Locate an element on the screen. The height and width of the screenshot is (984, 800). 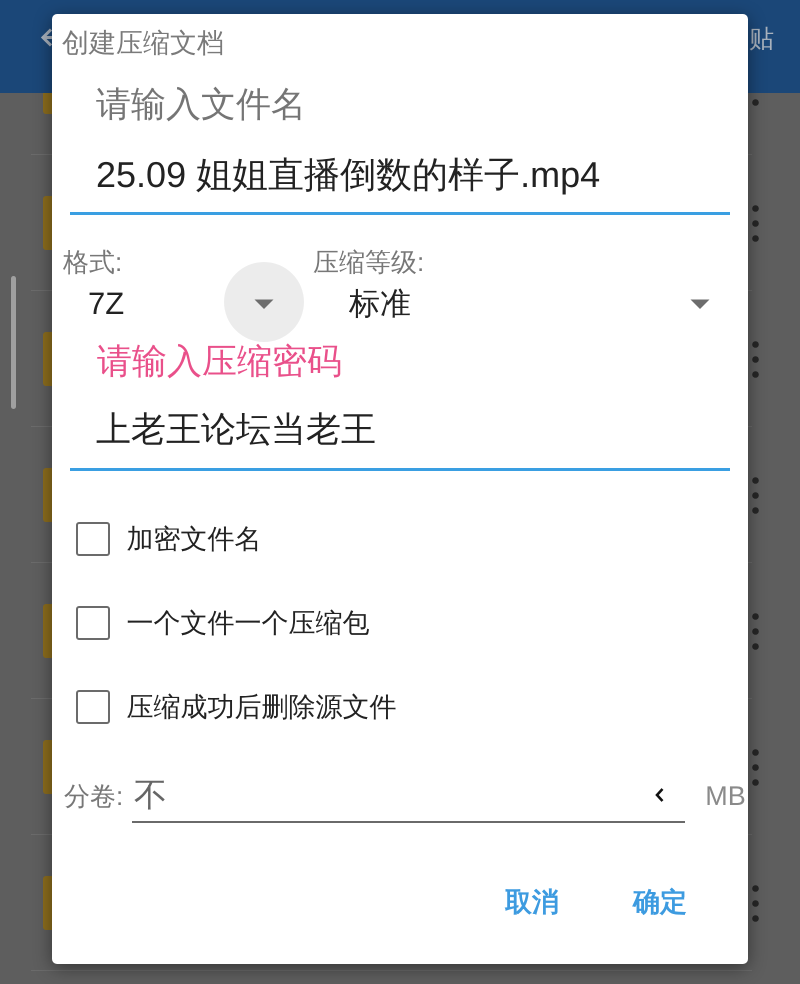
dialog-title: 创建压缩文档 is located at coordinates (143, 43).